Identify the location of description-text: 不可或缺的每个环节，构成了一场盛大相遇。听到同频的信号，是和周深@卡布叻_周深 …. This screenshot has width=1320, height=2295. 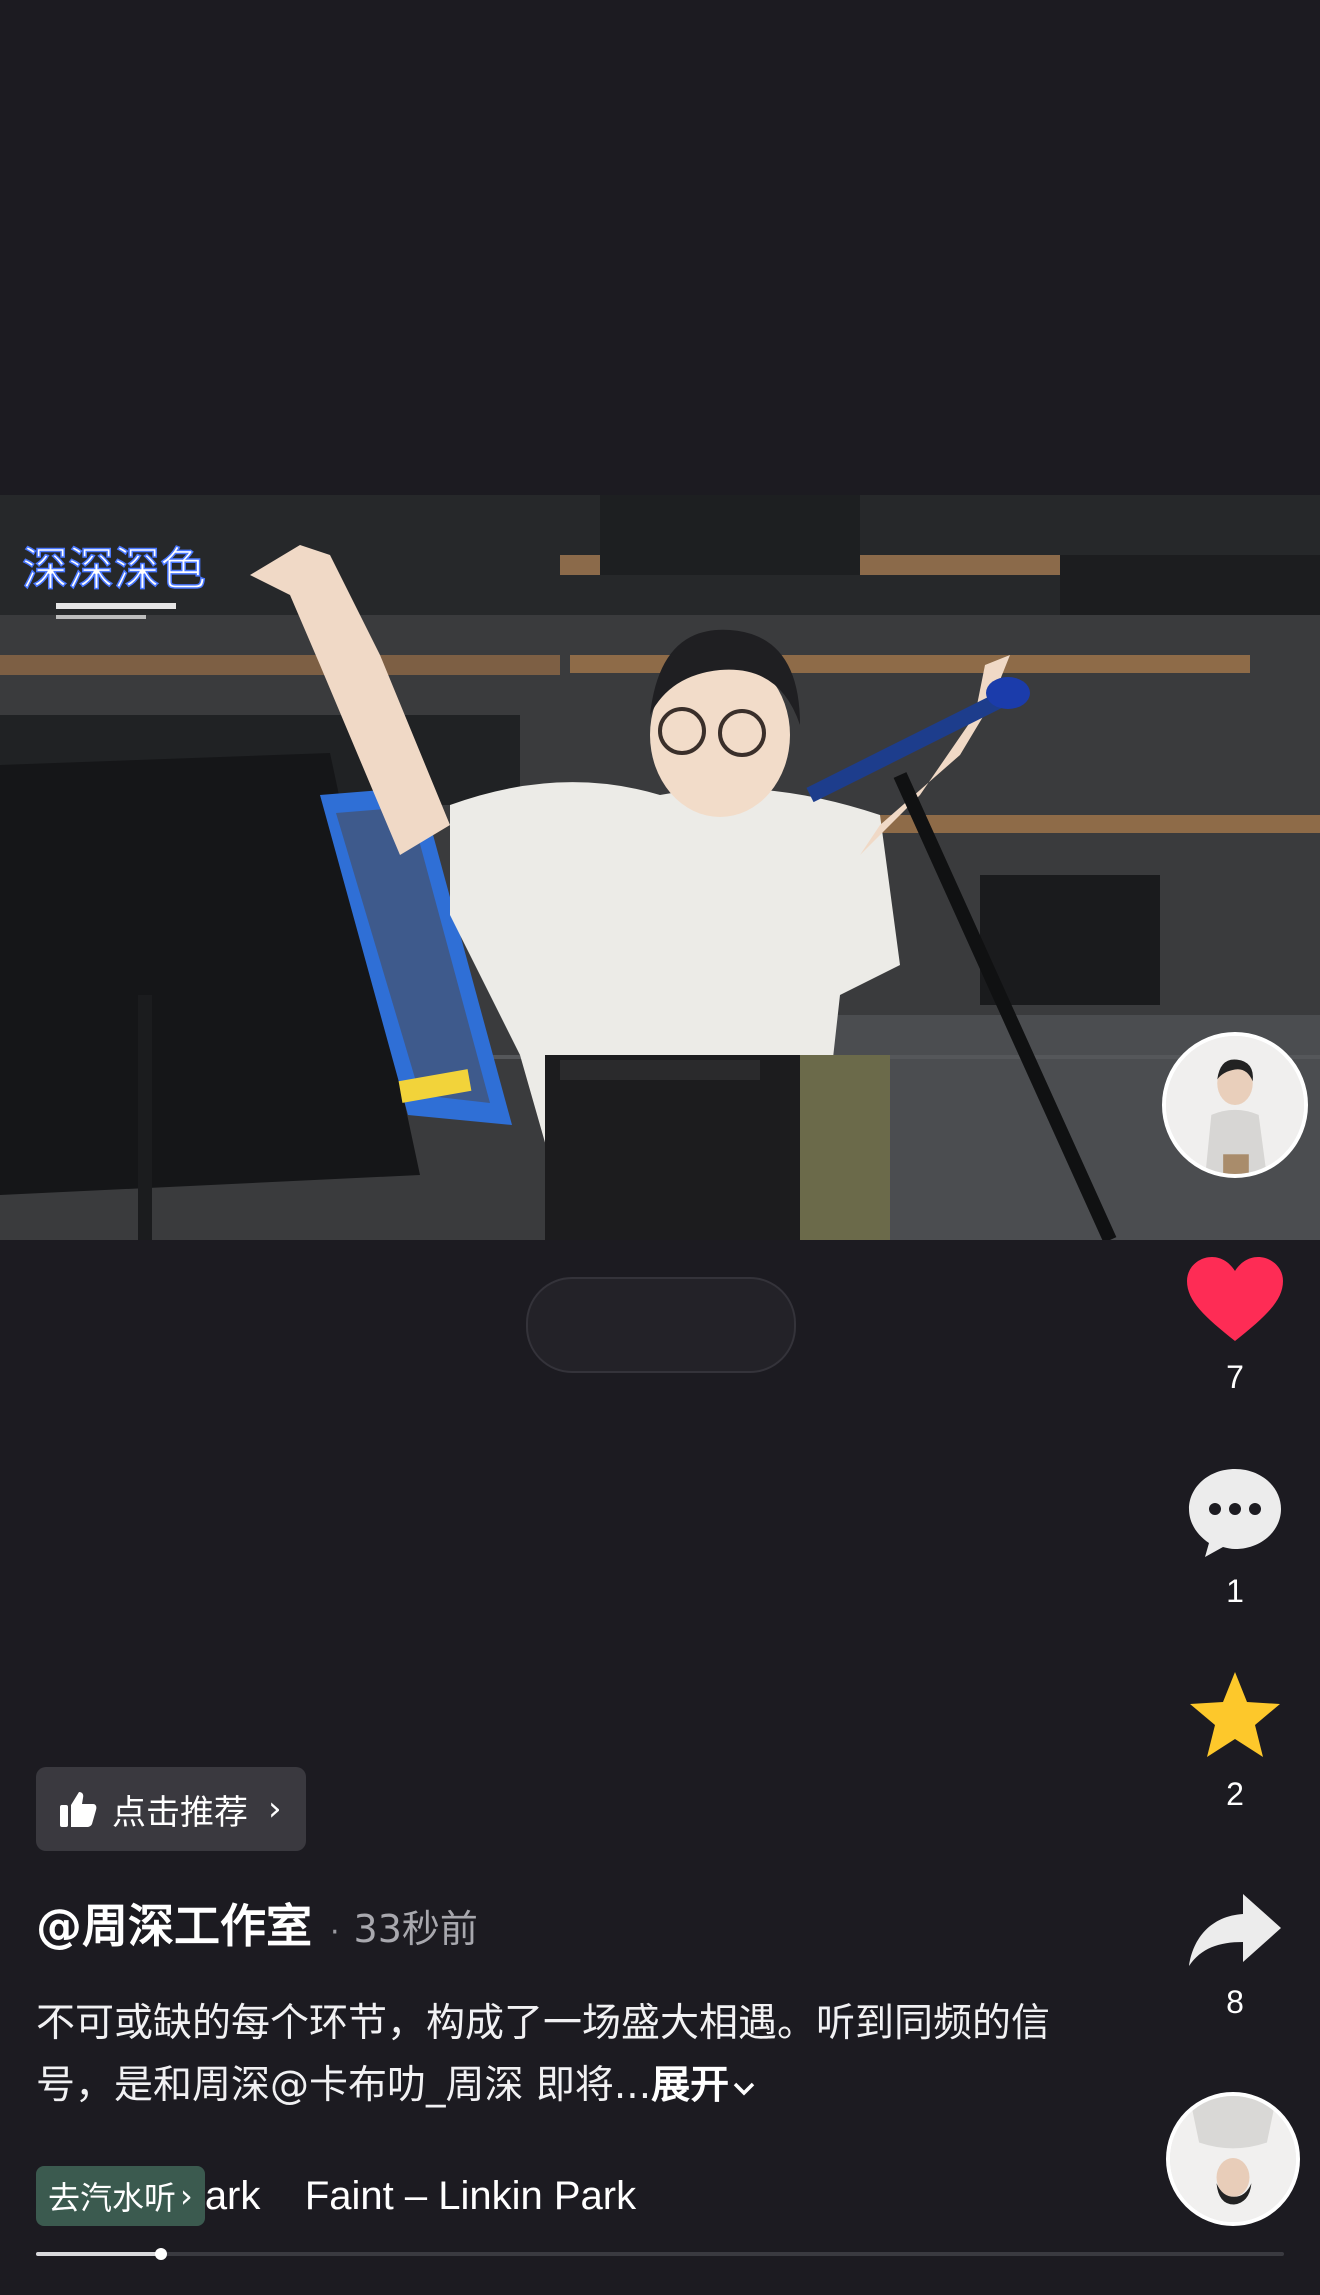
(543, 2054).